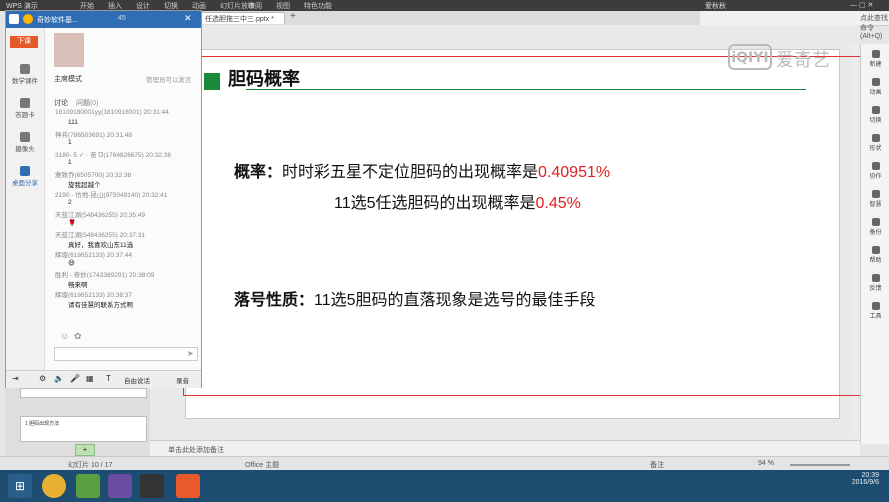 The height and width of the screenshot is (502, 889). Describe the element at coordinates (83, 429) in the screenshot. I see `thumbnail-next: 1 胆码出现方法` at that location.